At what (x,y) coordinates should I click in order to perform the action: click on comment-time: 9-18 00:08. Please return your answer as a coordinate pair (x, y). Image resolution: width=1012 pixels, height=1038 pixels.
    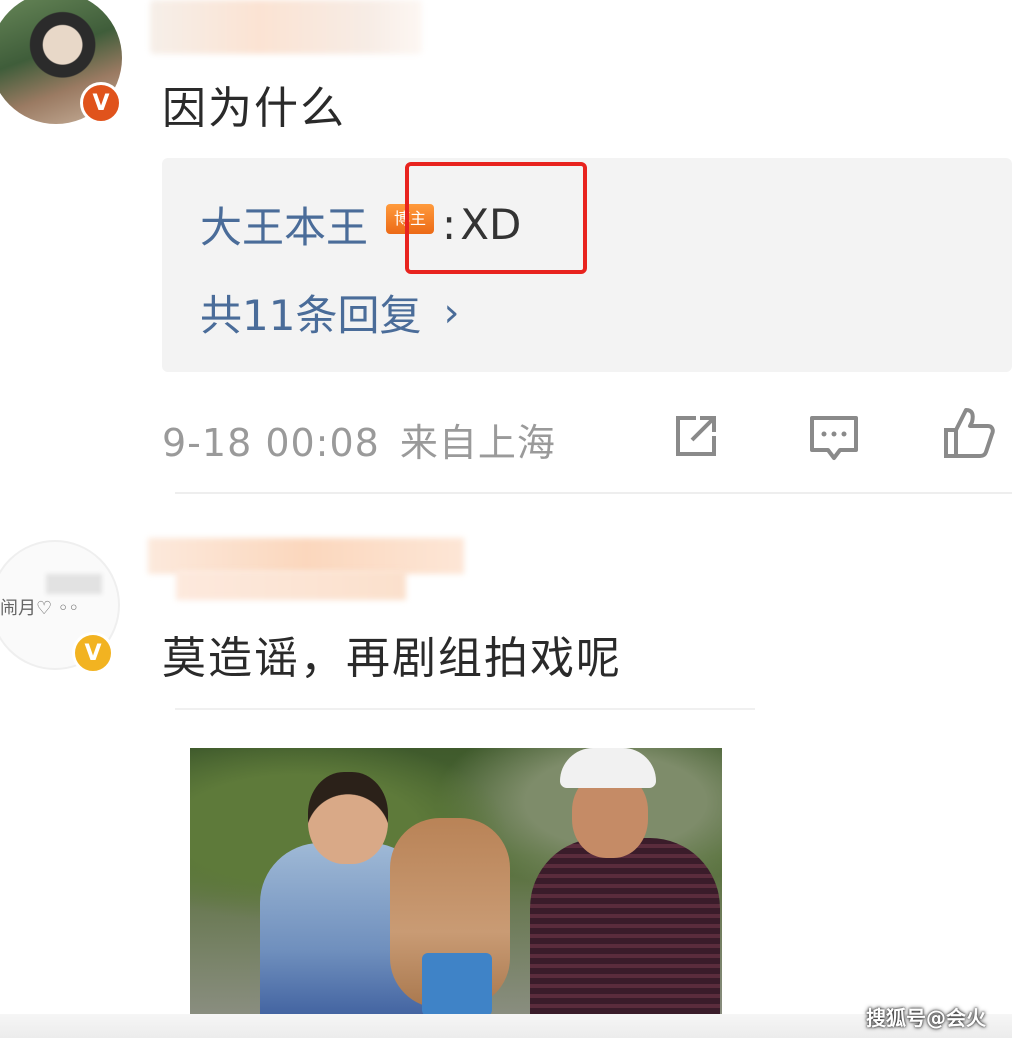
    Looking at the image, I should click on (271, 443).